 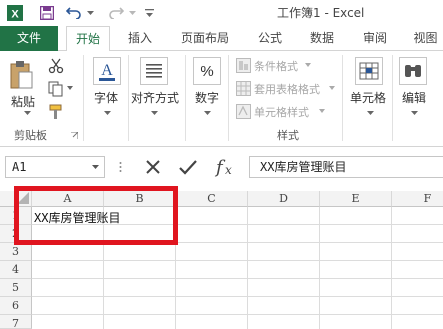 I want to click on undo-icon, so click(x=74, y=13).